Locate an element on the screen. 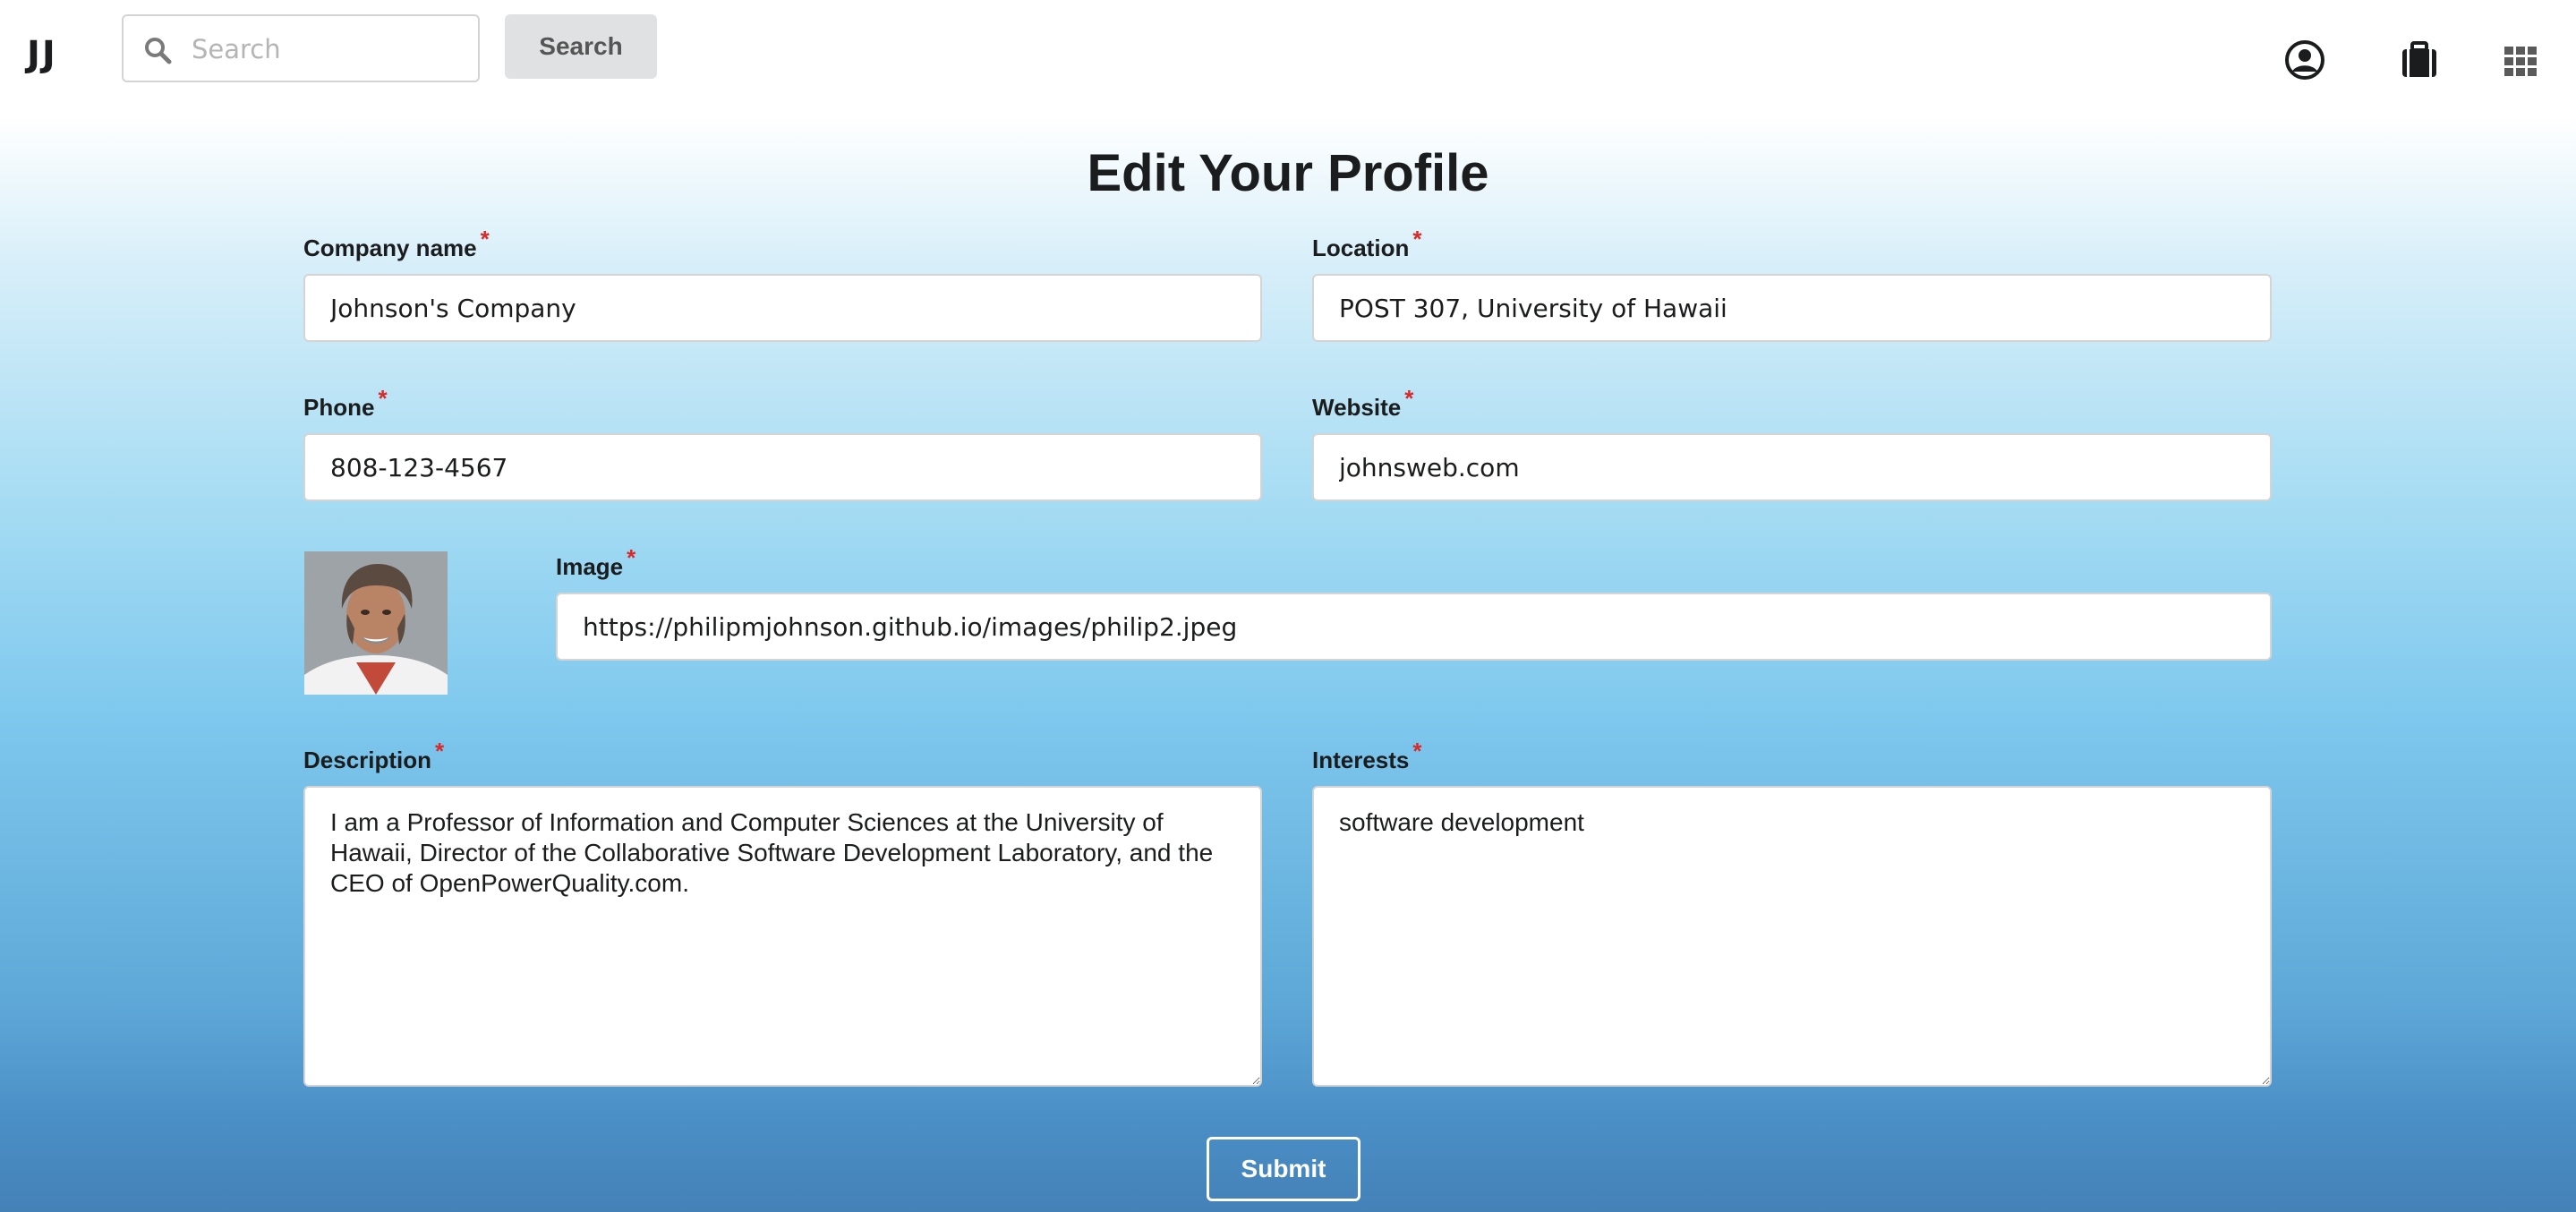 This screenshot has width=2576, height=1212. description-label: Description * is located at coordinates (373, 756).